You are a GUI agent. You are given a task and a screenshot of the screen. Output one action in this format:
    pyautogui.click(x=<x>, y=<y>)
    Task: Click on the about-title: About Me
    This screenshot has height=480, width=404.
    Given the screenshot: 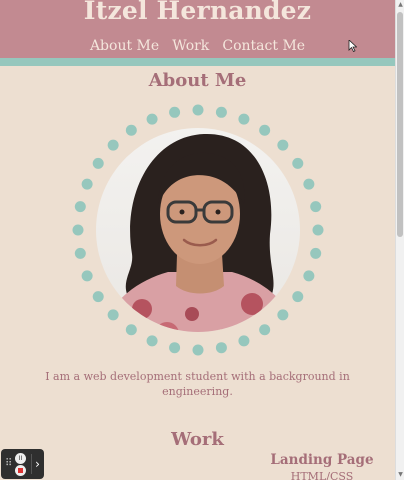 What is the action you would take?
    pyautogui.click(x=197, y=80)
    